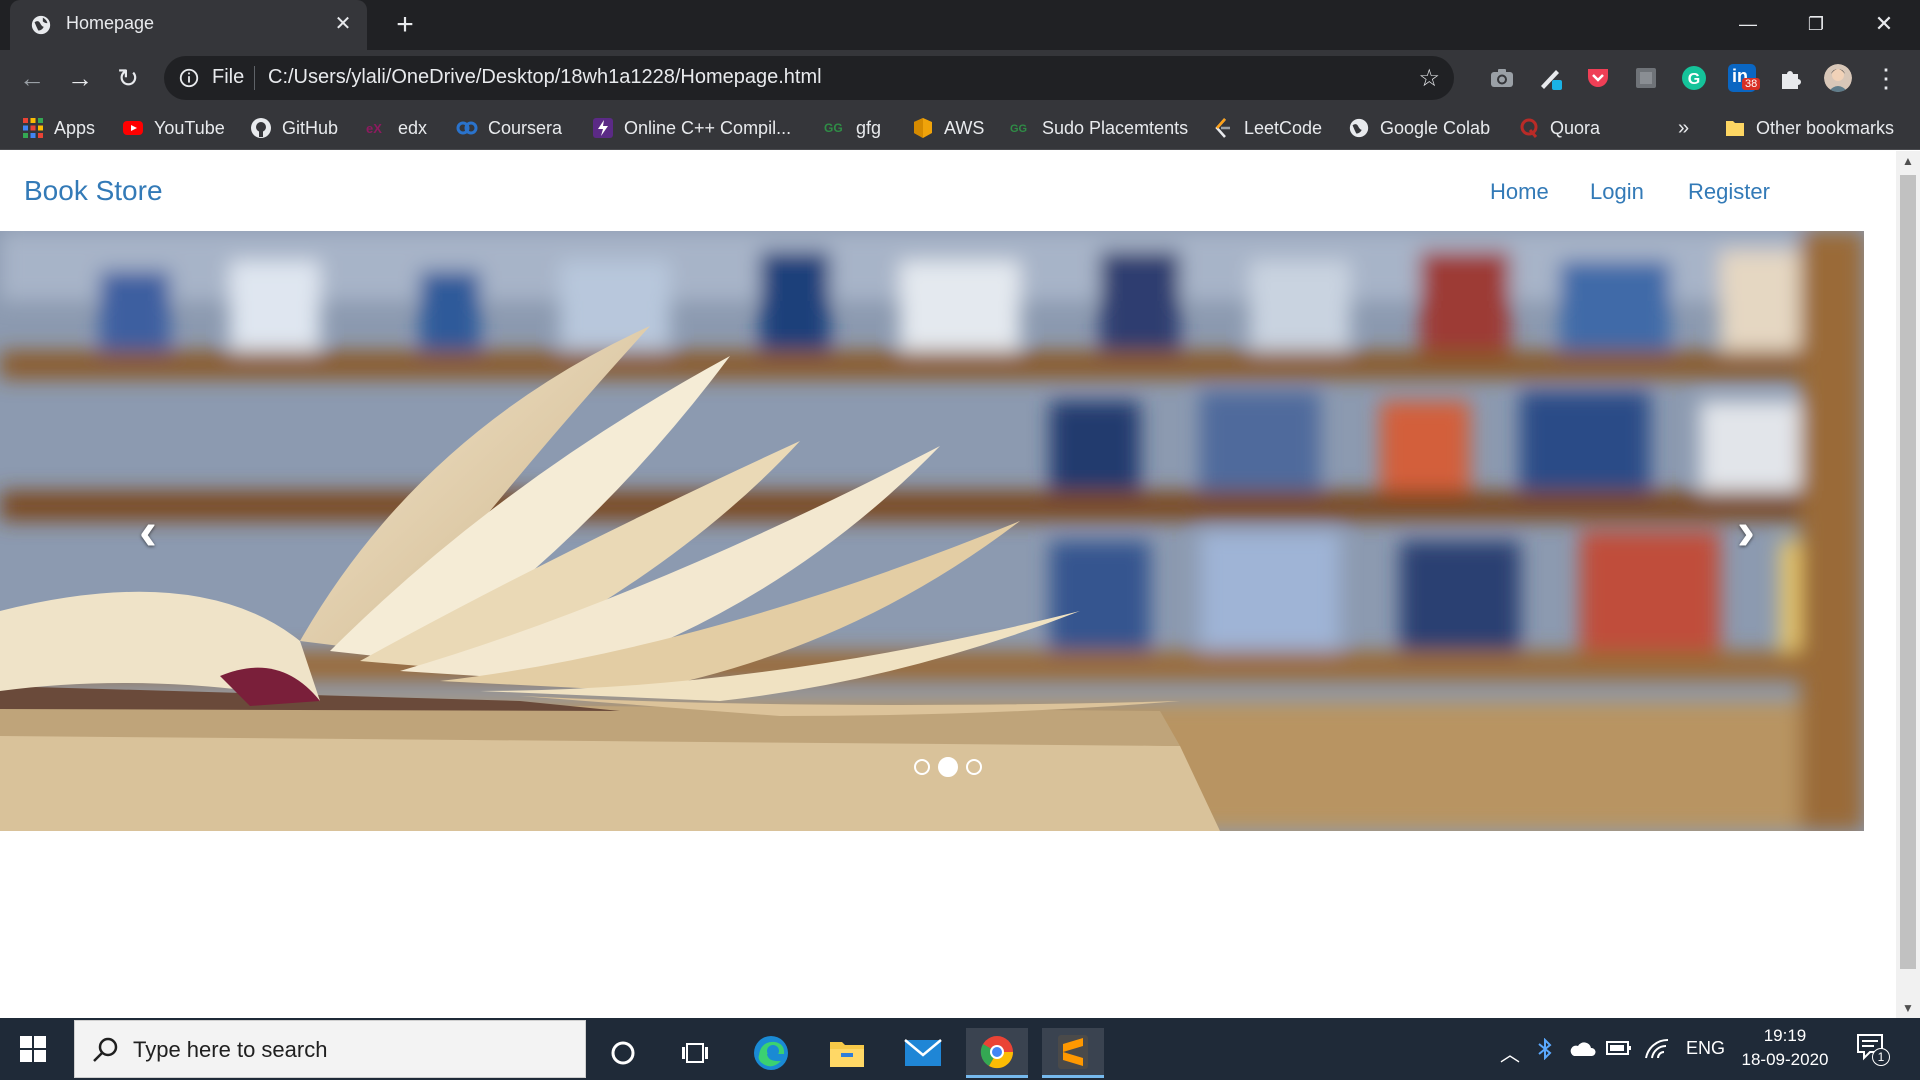 This screenshot has height=1080, width=1920. I want to click on coursera-icon, so click(467, 128).